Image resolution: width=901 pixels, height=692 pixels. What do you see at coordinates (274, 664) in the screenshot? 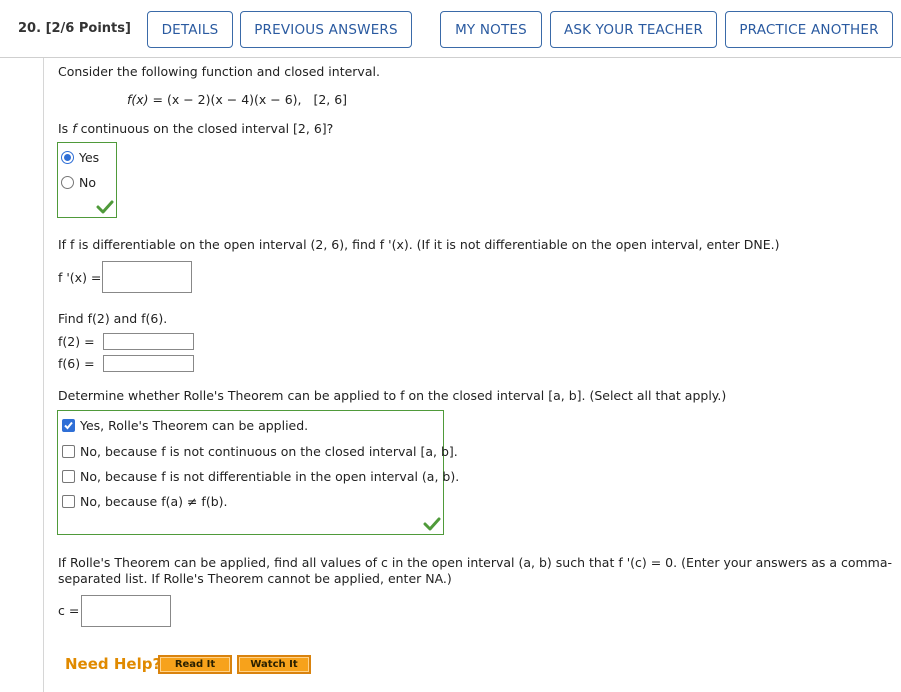
I see `watch-it-button: Watch It` at bounding box center [274, 664].